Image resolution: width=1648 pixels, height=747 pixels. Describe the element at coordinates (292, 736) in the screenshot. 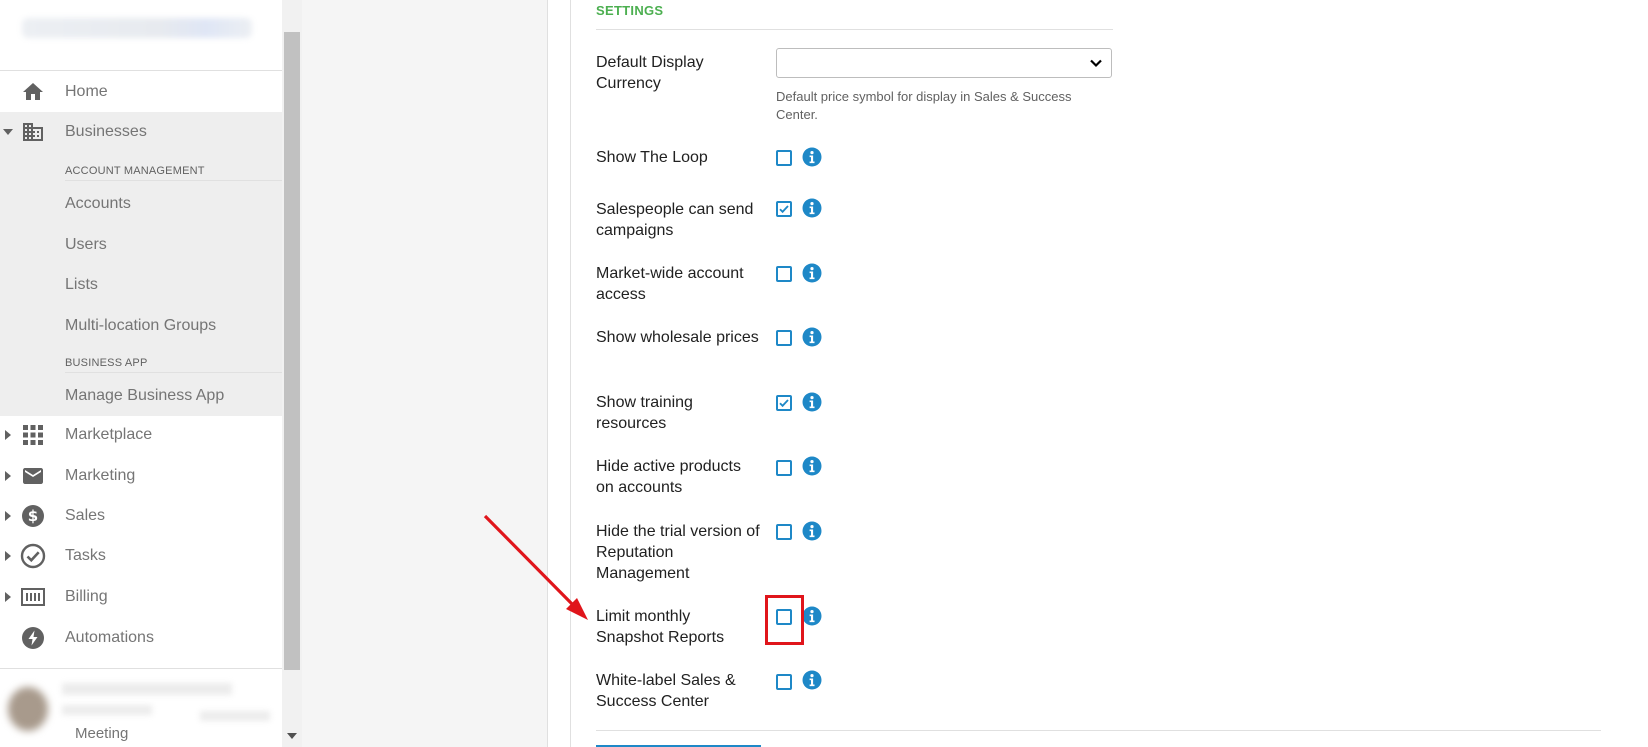

I see `scroll-down-arrow-icon` at that location.